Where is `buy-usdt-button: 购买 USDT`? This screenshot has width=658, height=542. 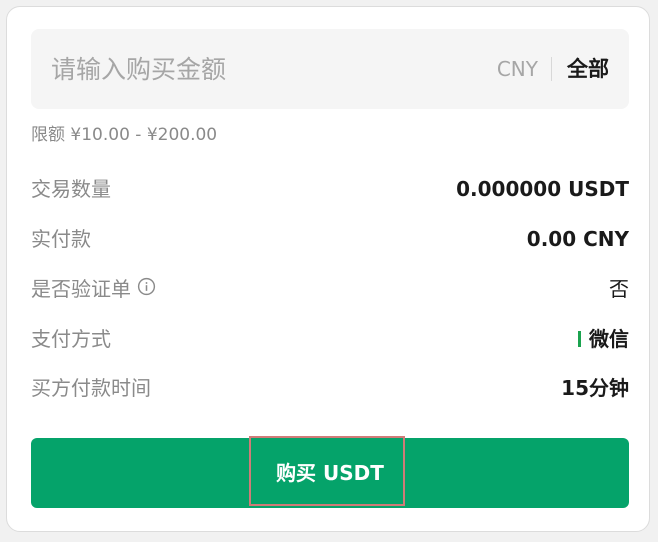 buy-usdt-button: 购买 USDT is located at coordinates (330, 472).